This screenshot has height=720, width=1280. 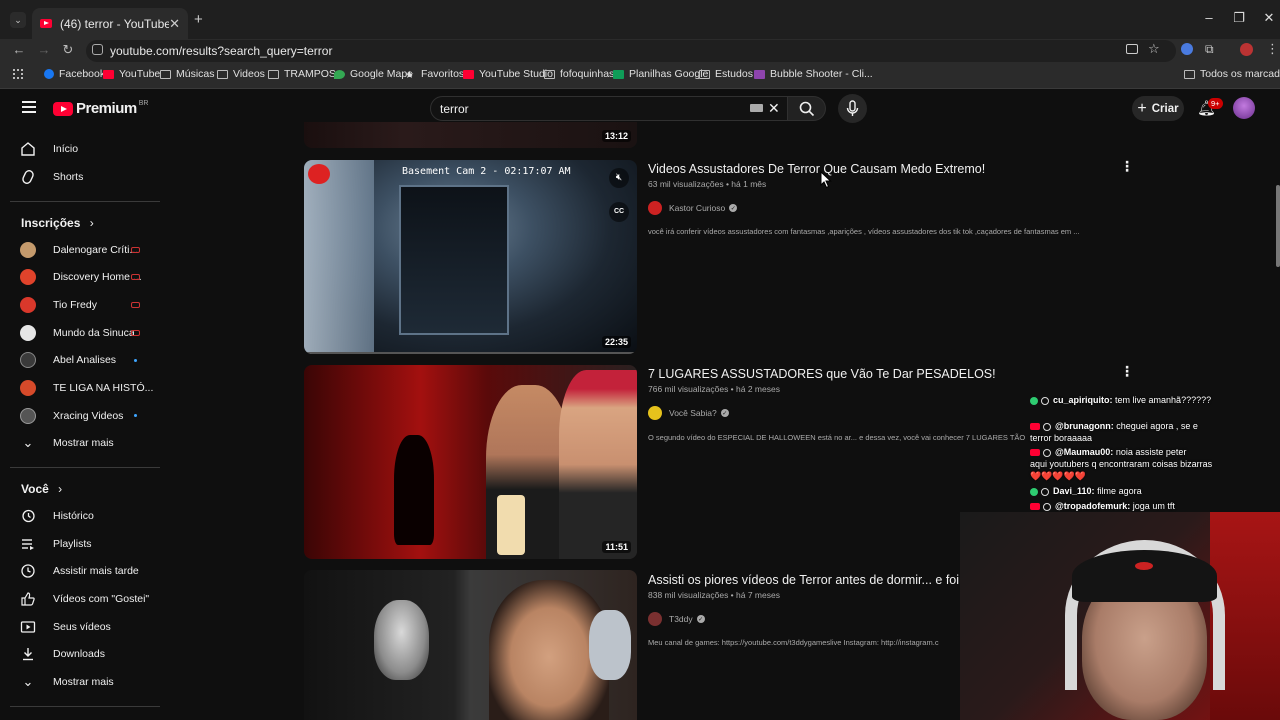 I want to click on sidebar-item-historico: Histórico, so click(x=57, y=516).